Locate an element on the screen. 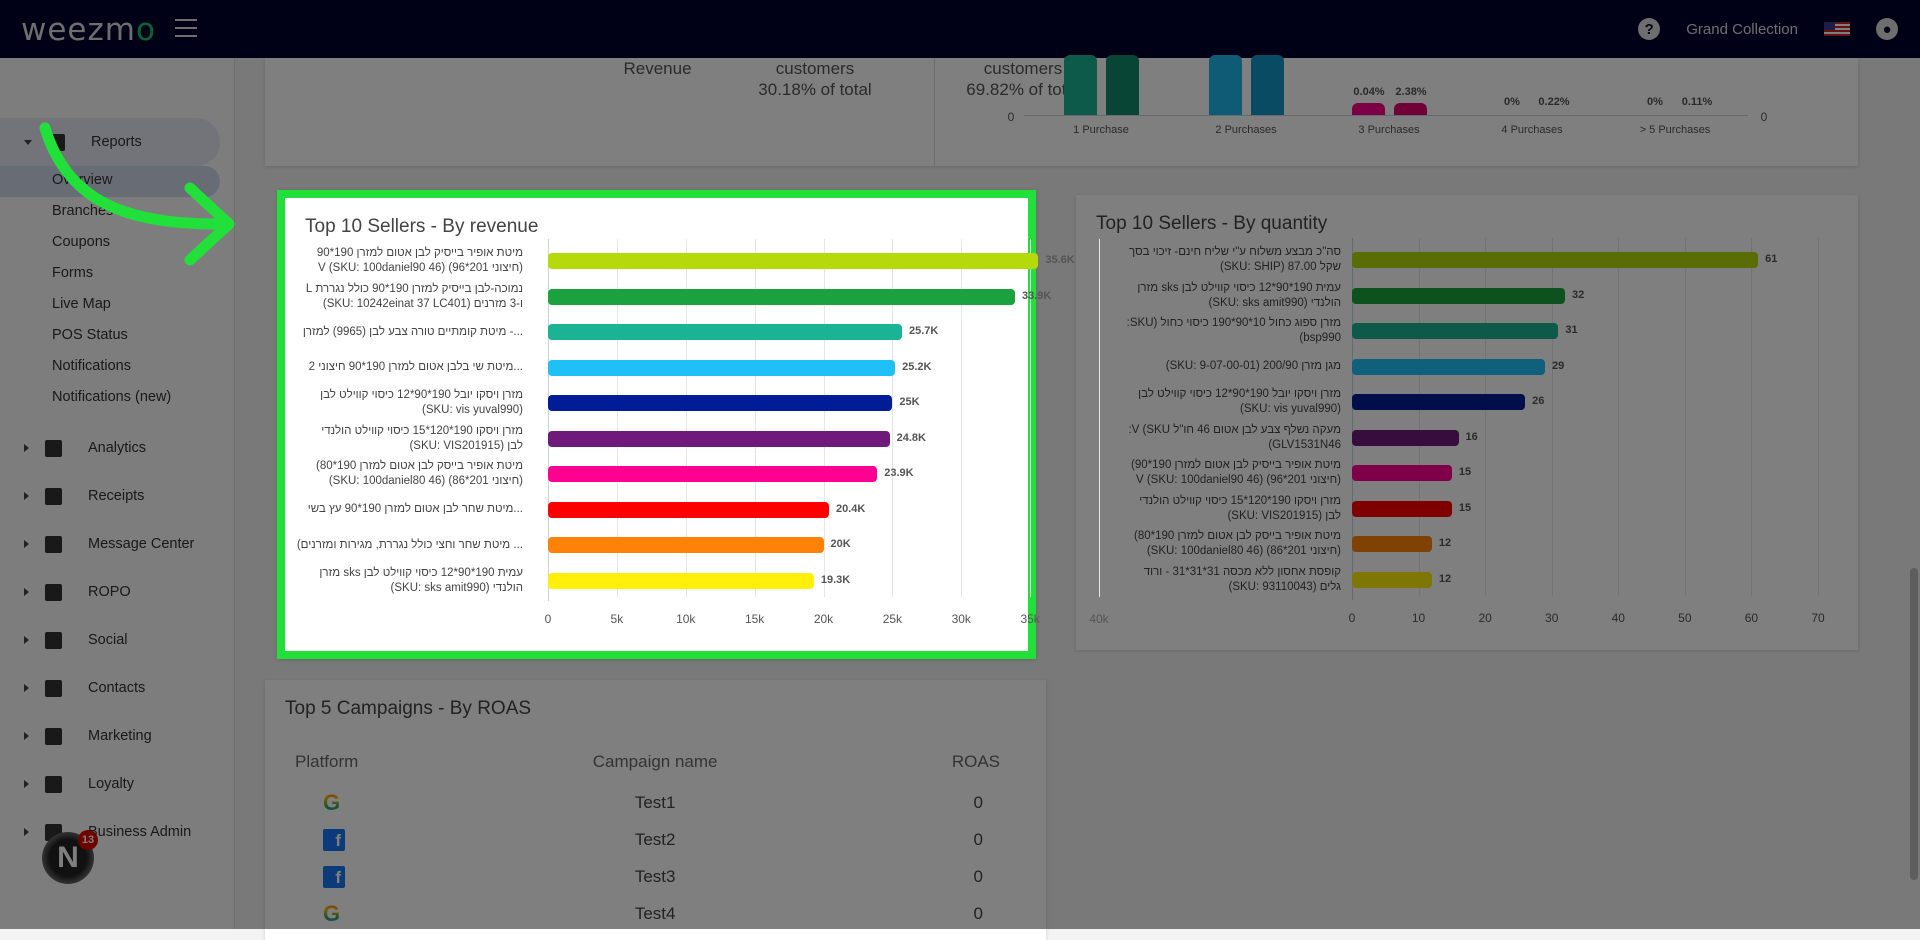 The height and width of the screenshot is (940, 1920). category-label-line: (SKU: vis yuval990) is located at coordinates (472, 410).